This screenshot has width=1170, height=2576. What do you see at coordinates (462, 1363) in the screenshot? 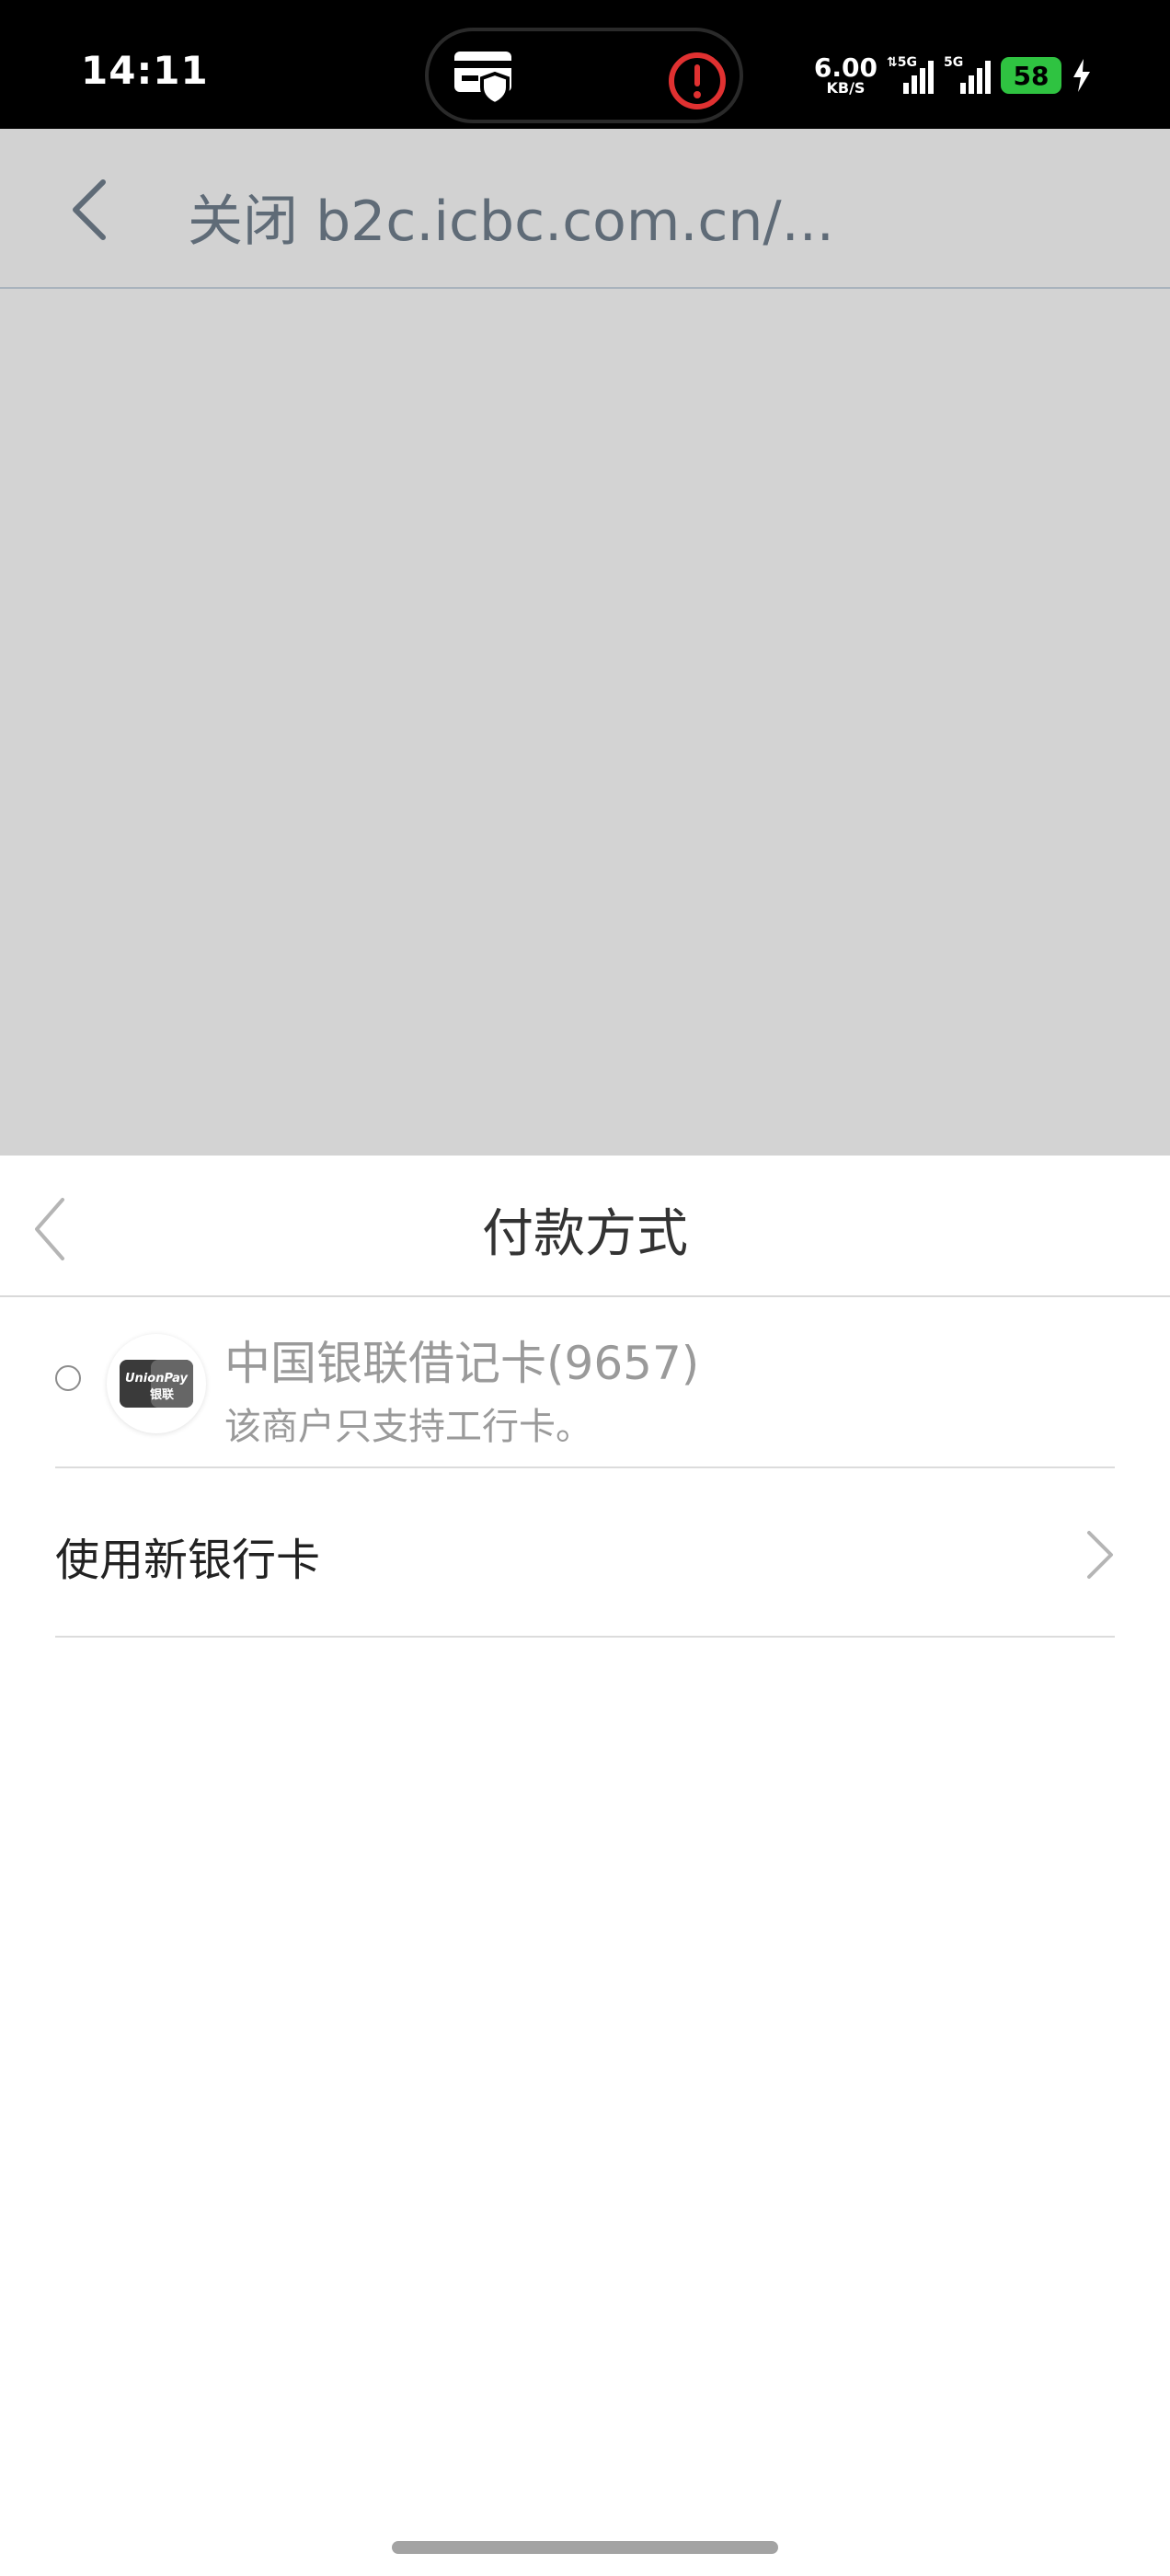
I see `card-name: 中国银联借记卡(9657)` at bounding box center [462, 1363].